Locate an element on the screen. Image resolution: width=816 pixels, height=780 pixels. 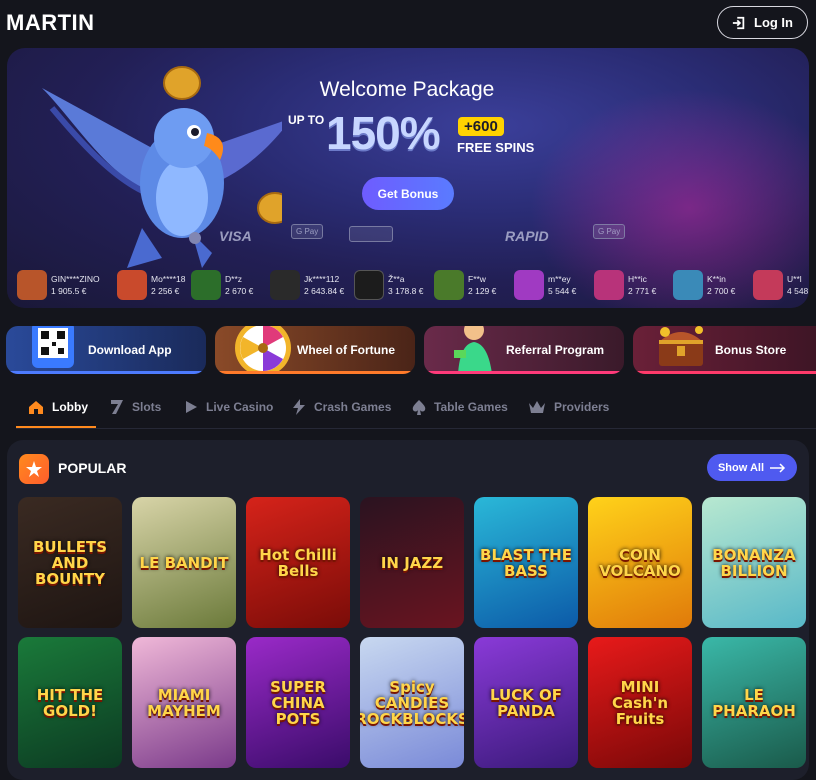
banner-percent: 150% is located at coordinates (383, 133).